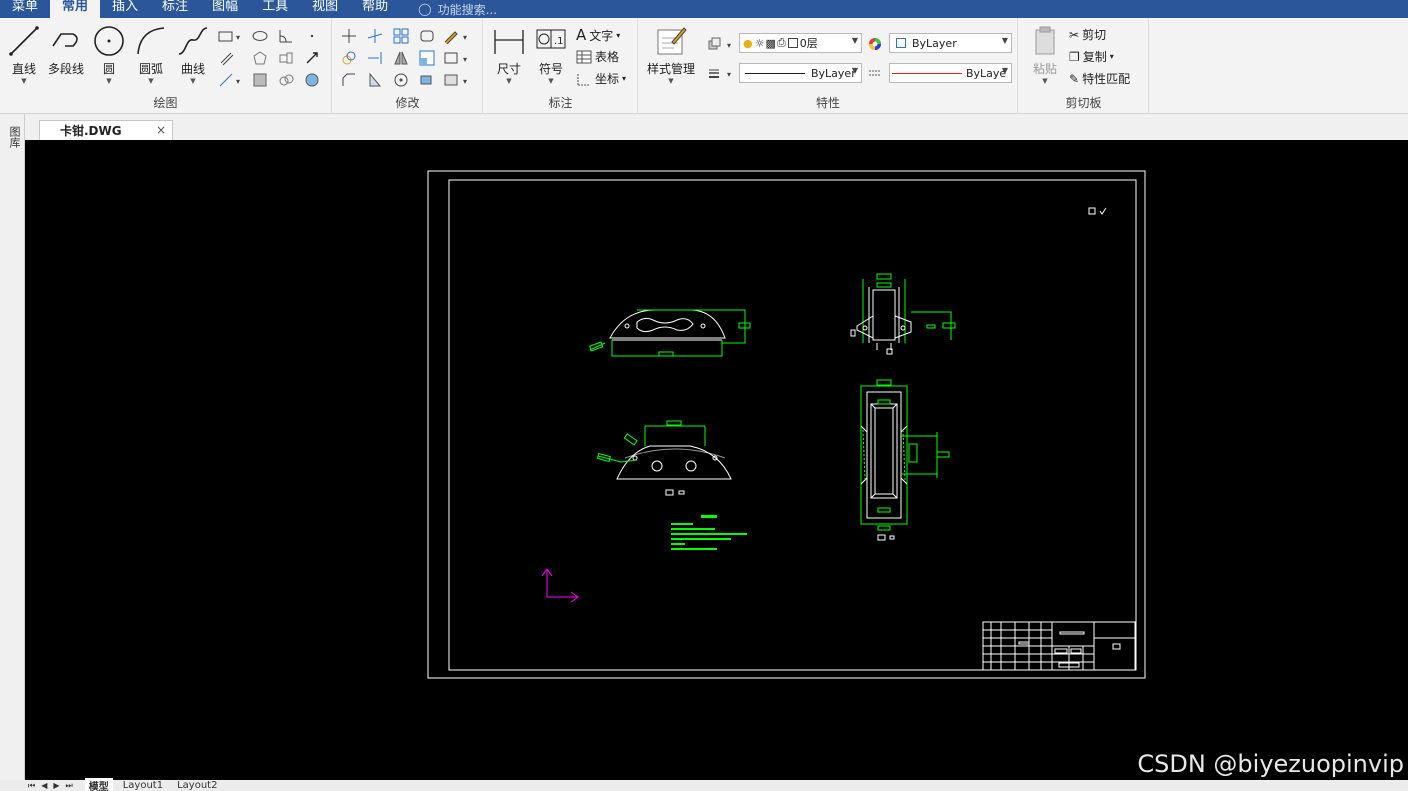  Describe the element at coordinates (175, 9) in the screenshot. I see `menu-annotate: 标注` at that location.